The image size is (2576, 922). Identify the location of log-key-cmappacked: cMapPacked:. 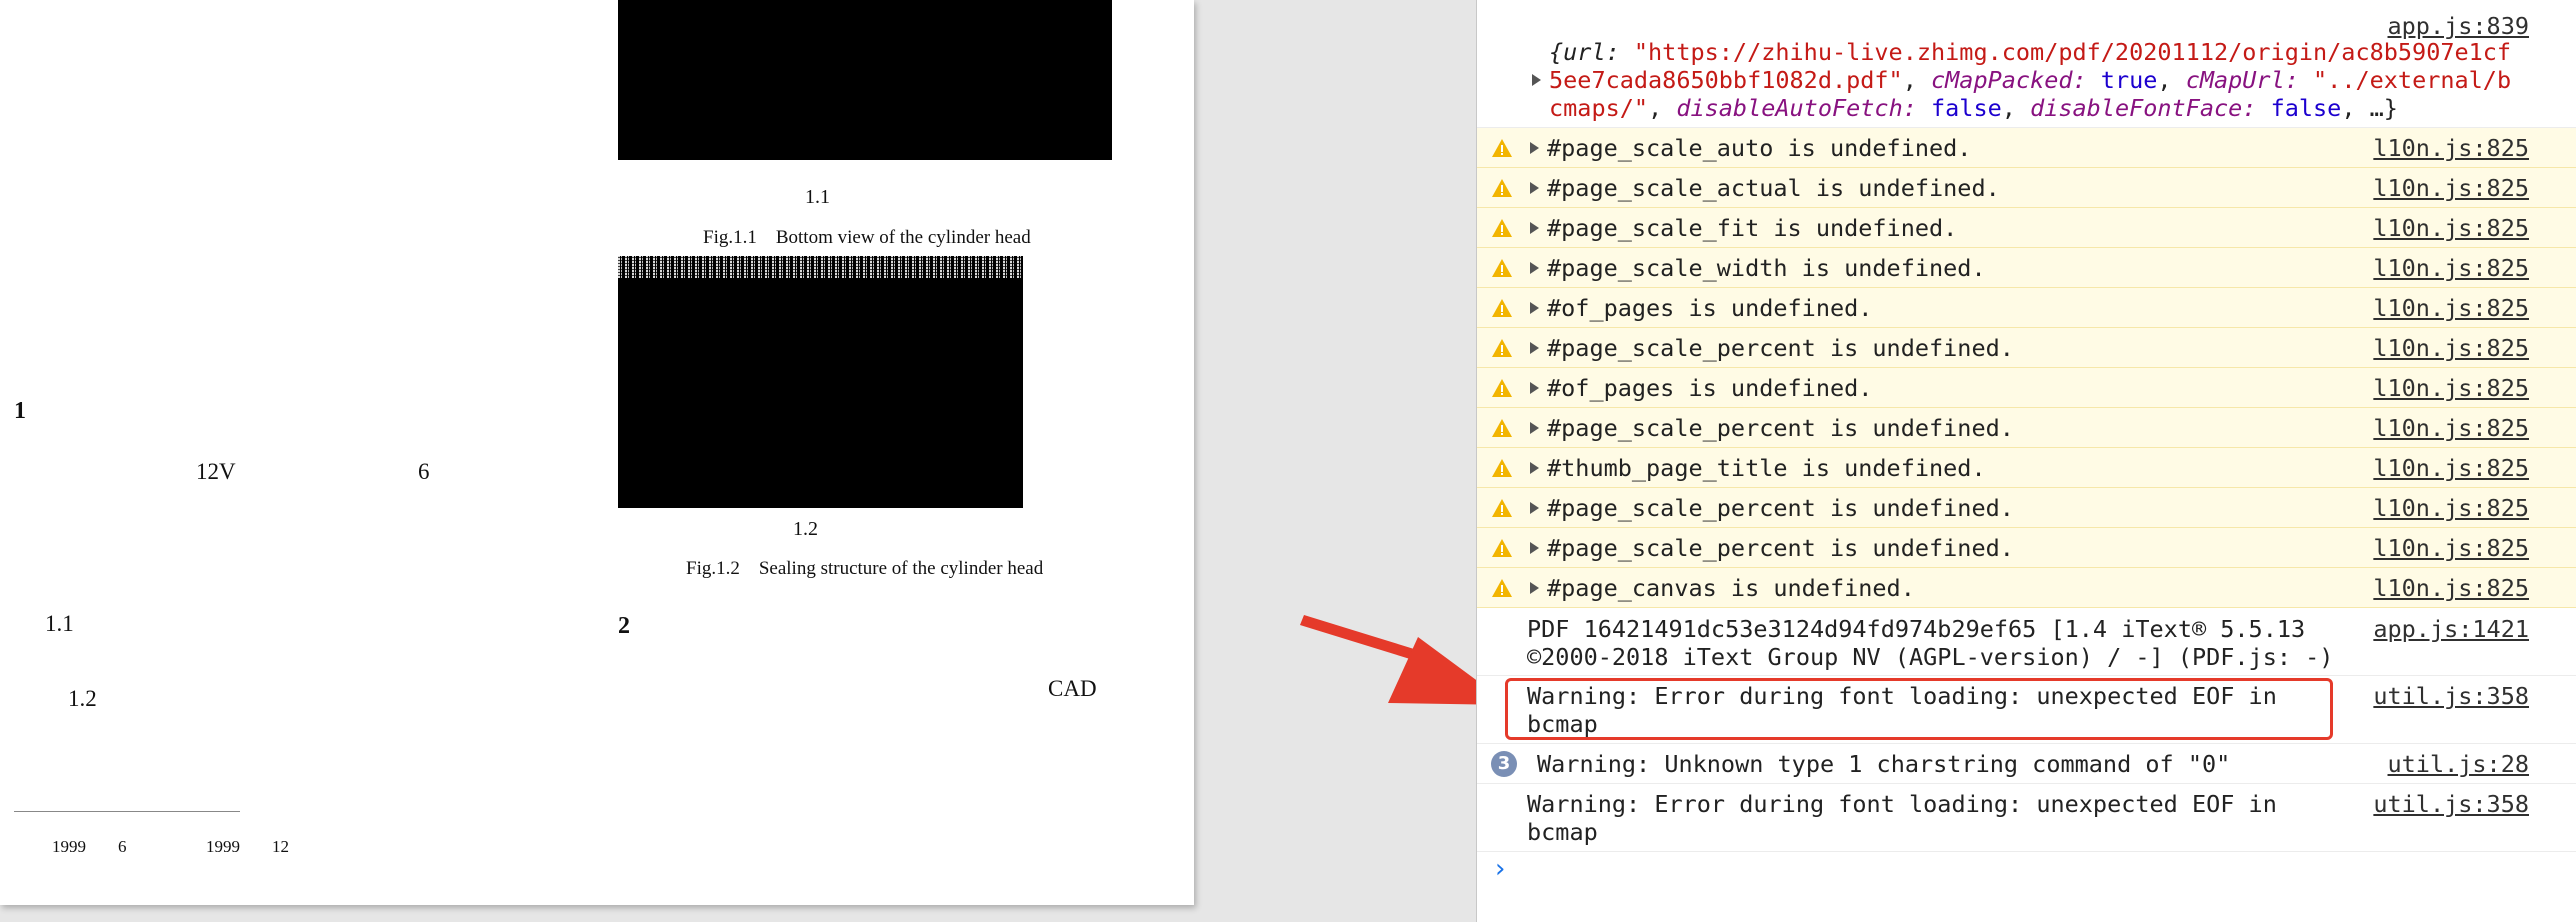
(2016, 80).